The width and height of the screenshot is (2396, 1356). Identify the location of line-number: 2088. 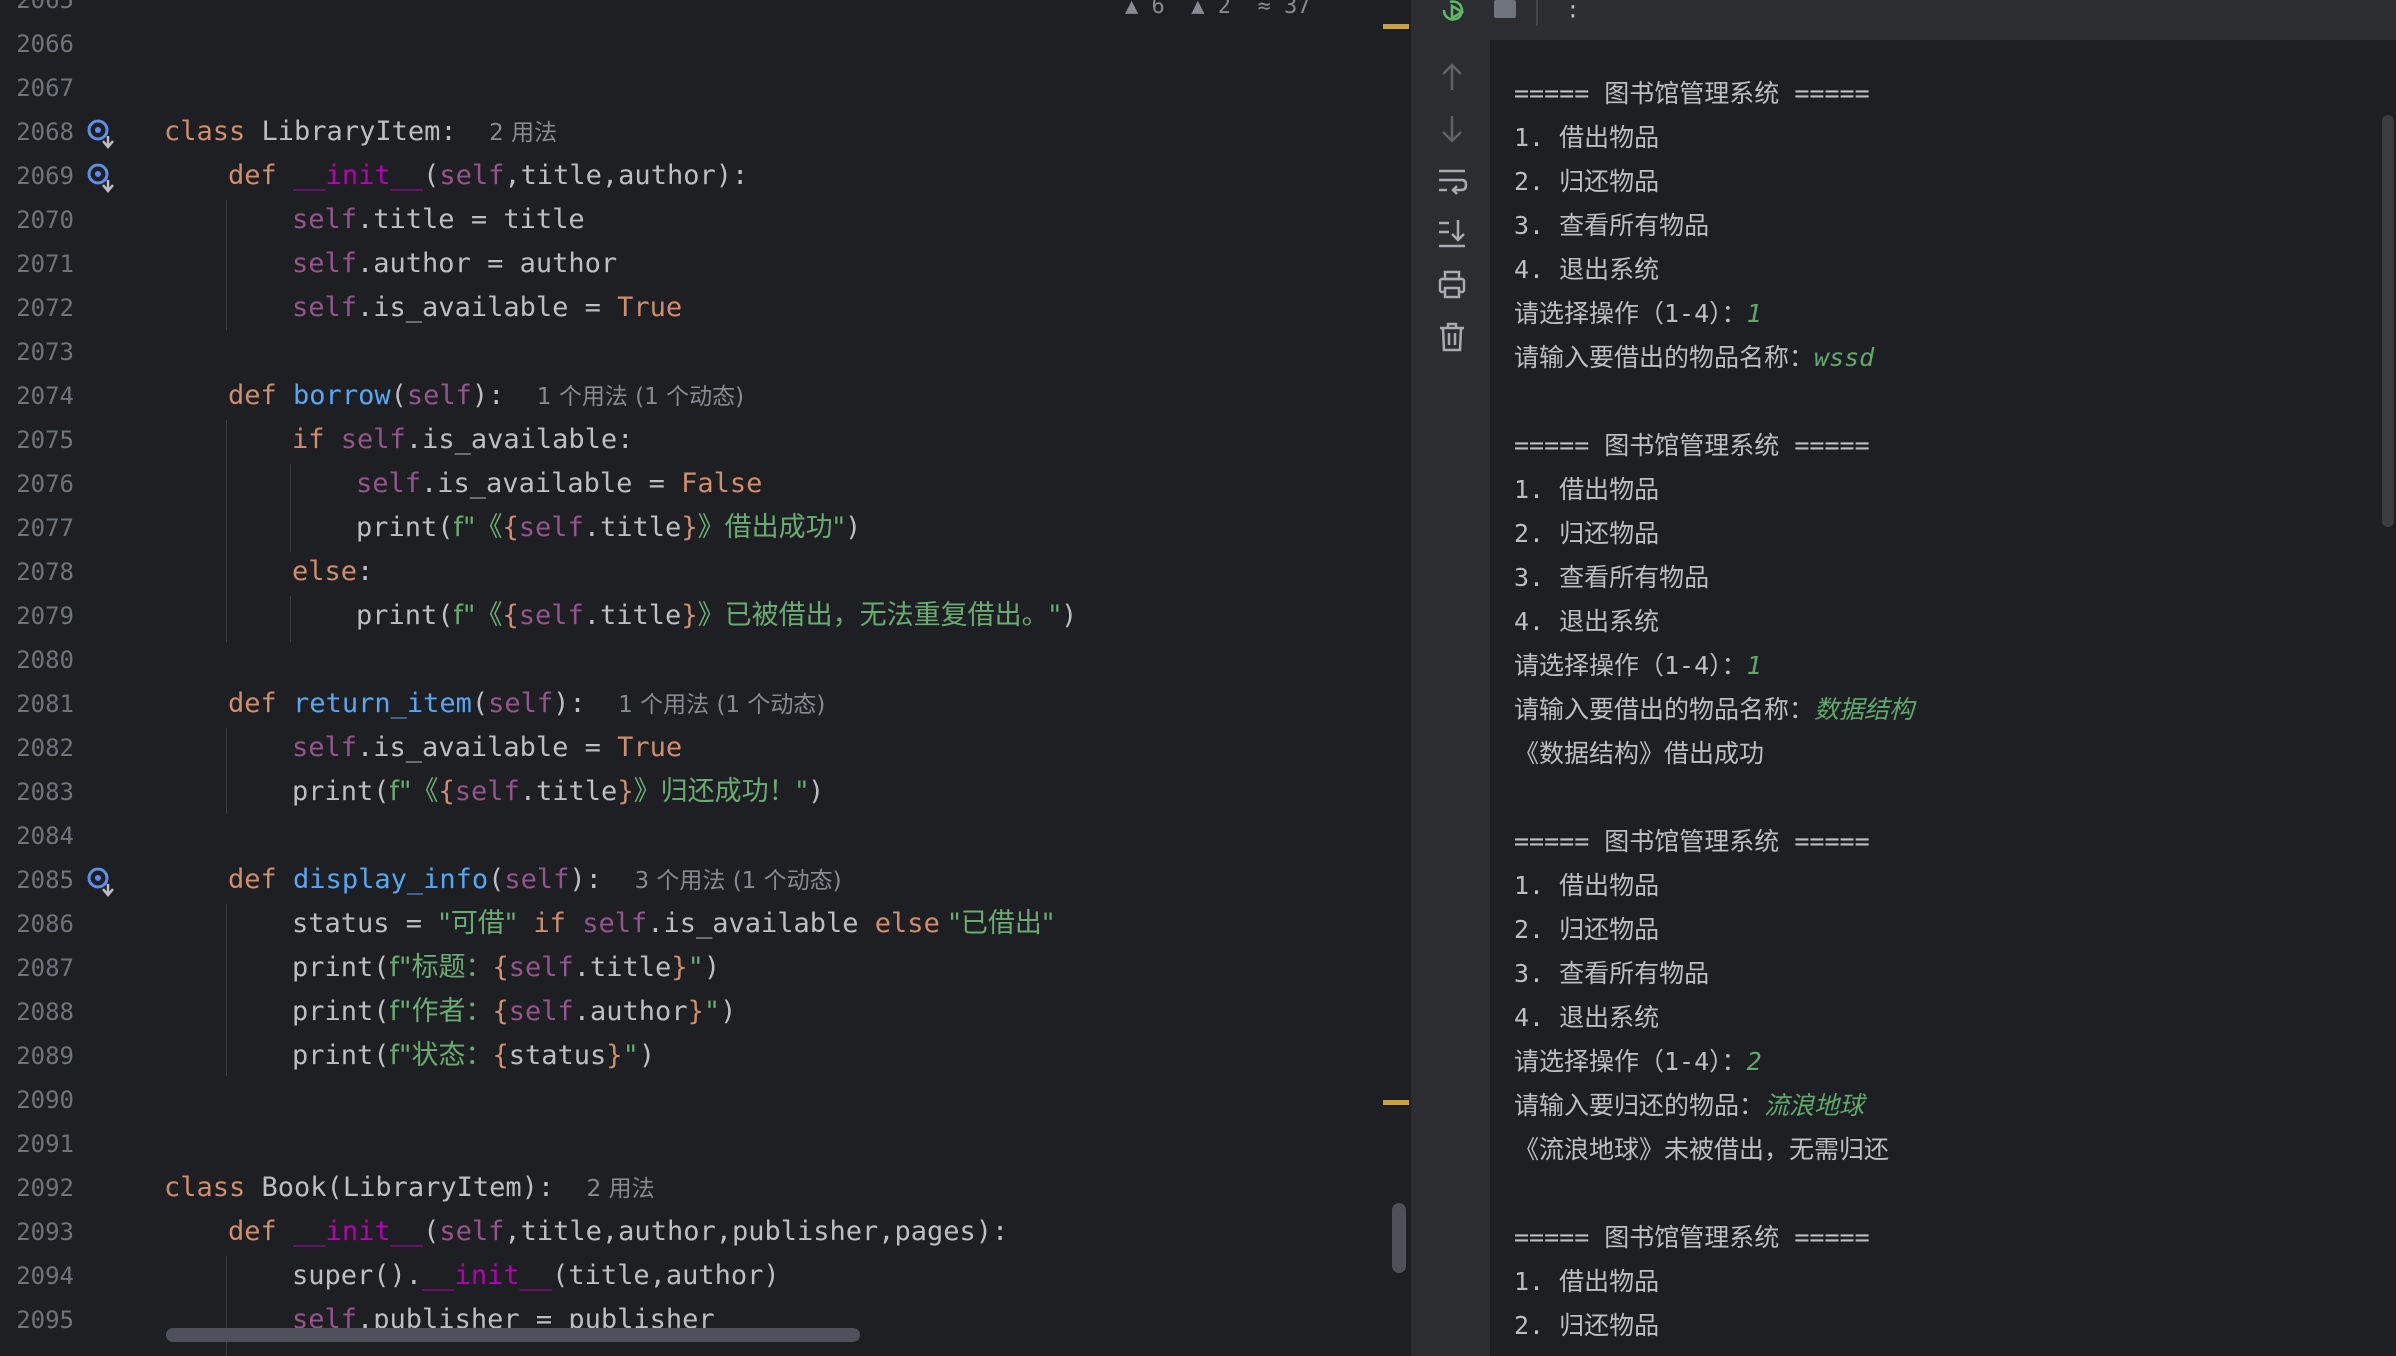
(45, 1012).